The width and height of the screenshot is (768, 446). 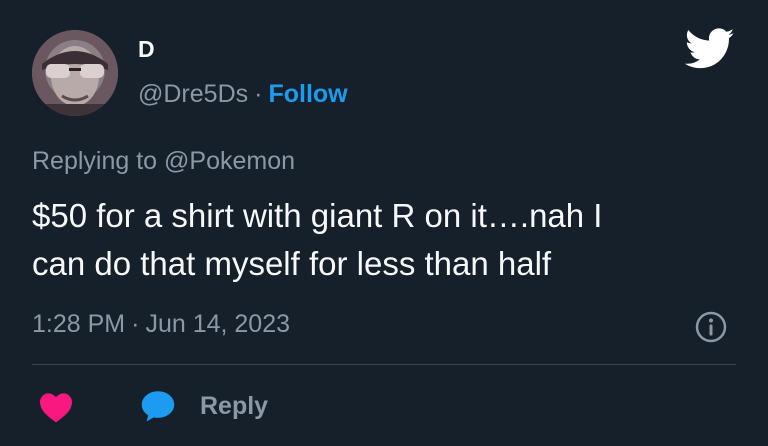 I want to click on twitter-bird-icon, so click(x=710, y=49).